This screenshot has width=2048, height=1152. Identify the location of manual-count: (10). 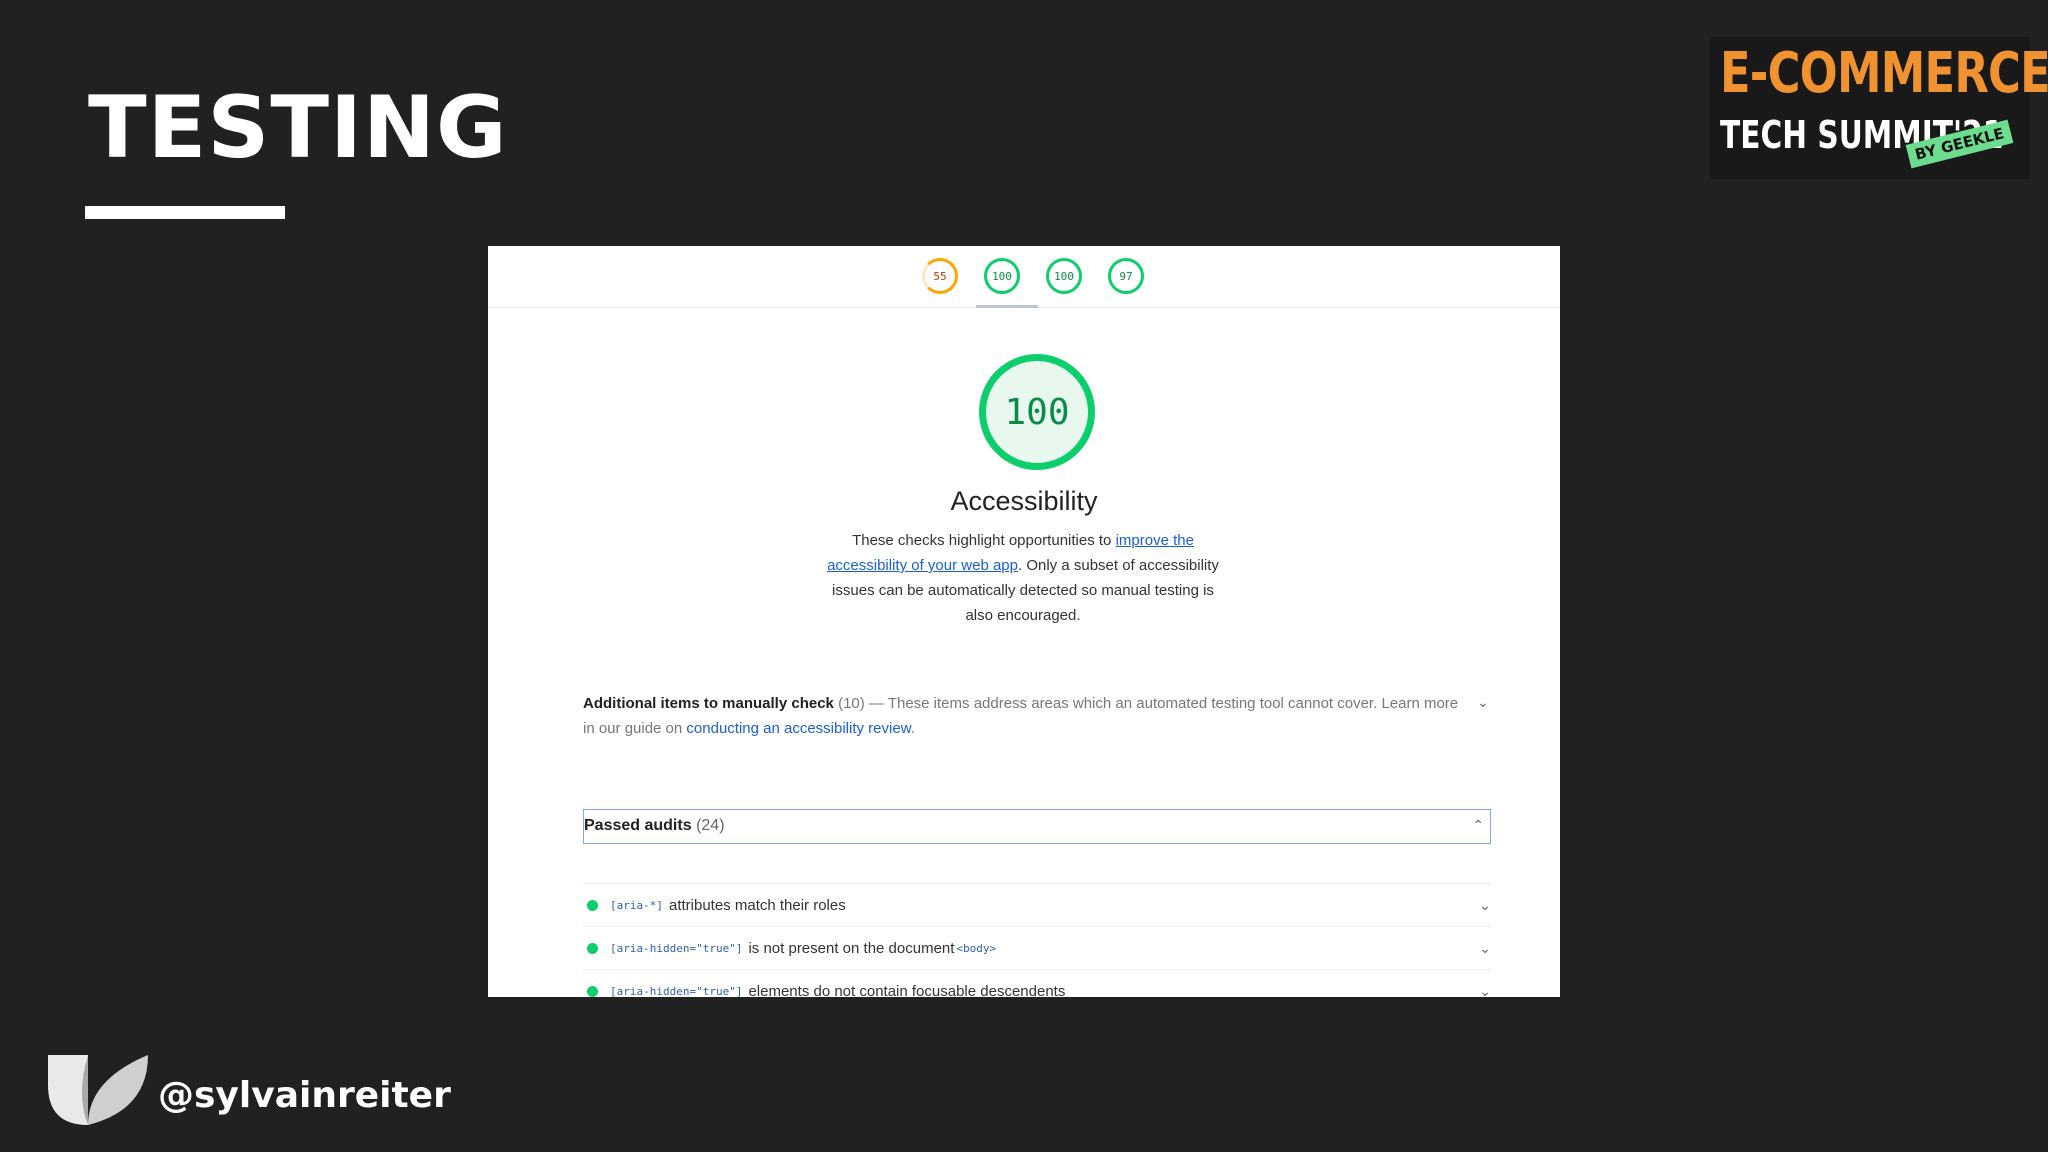
(851, 703).